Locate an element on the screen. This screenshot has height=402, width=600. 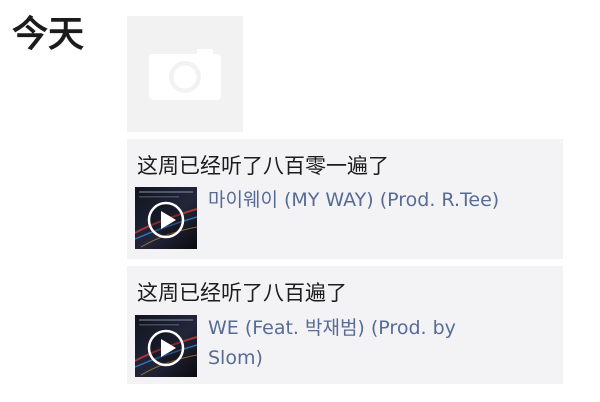
camera-icon is located at coordinates (185, 74).